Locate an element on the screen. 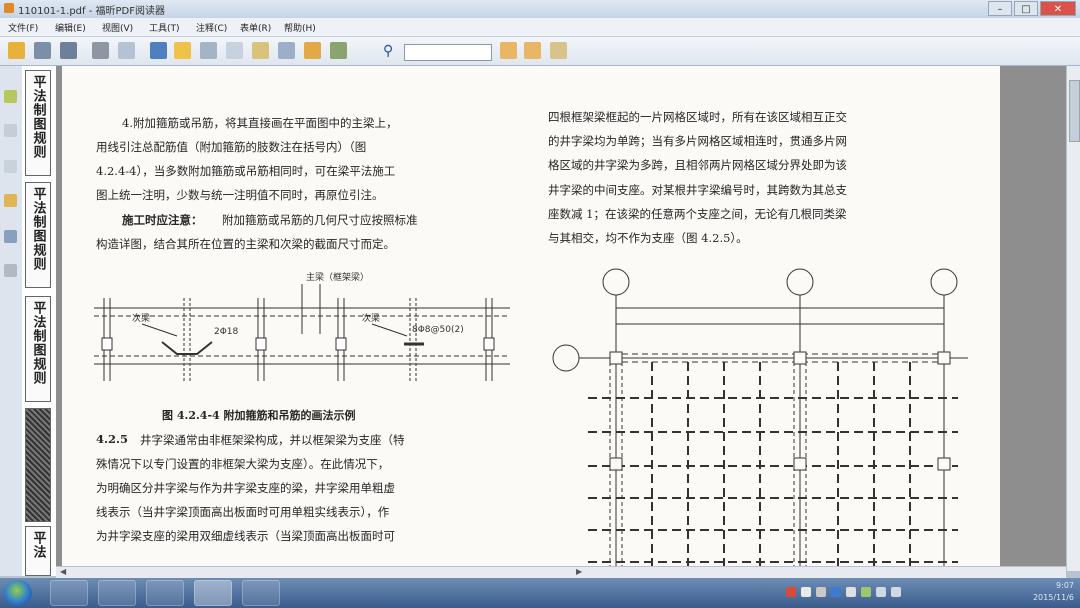 This screenshot has width=1080, height=608. vertical-scrollbar is located at coordinates (1073, 318).